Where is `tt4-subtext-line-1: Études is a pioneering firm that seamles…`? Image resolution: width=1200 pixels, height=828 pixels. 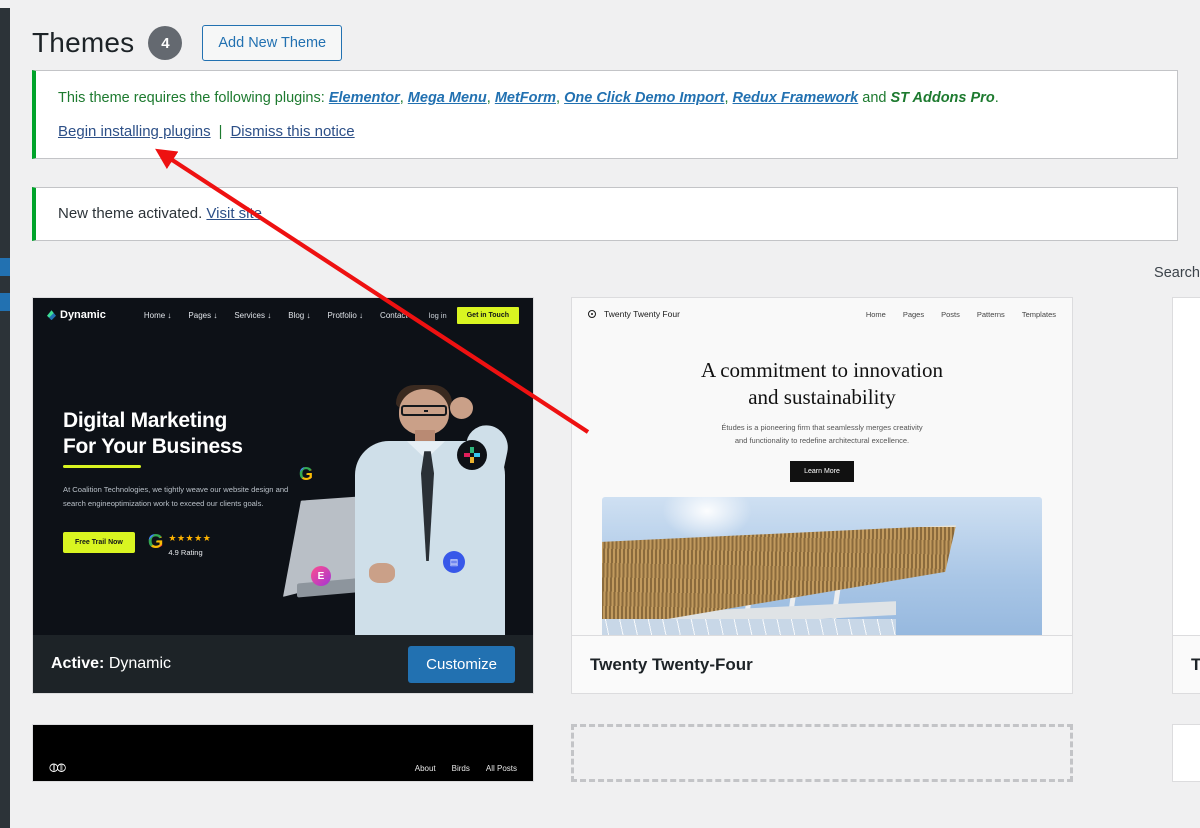 tt4-subtext-line-1: Études is a pioneering firm that seamles… is located at coordinates (822, 427).